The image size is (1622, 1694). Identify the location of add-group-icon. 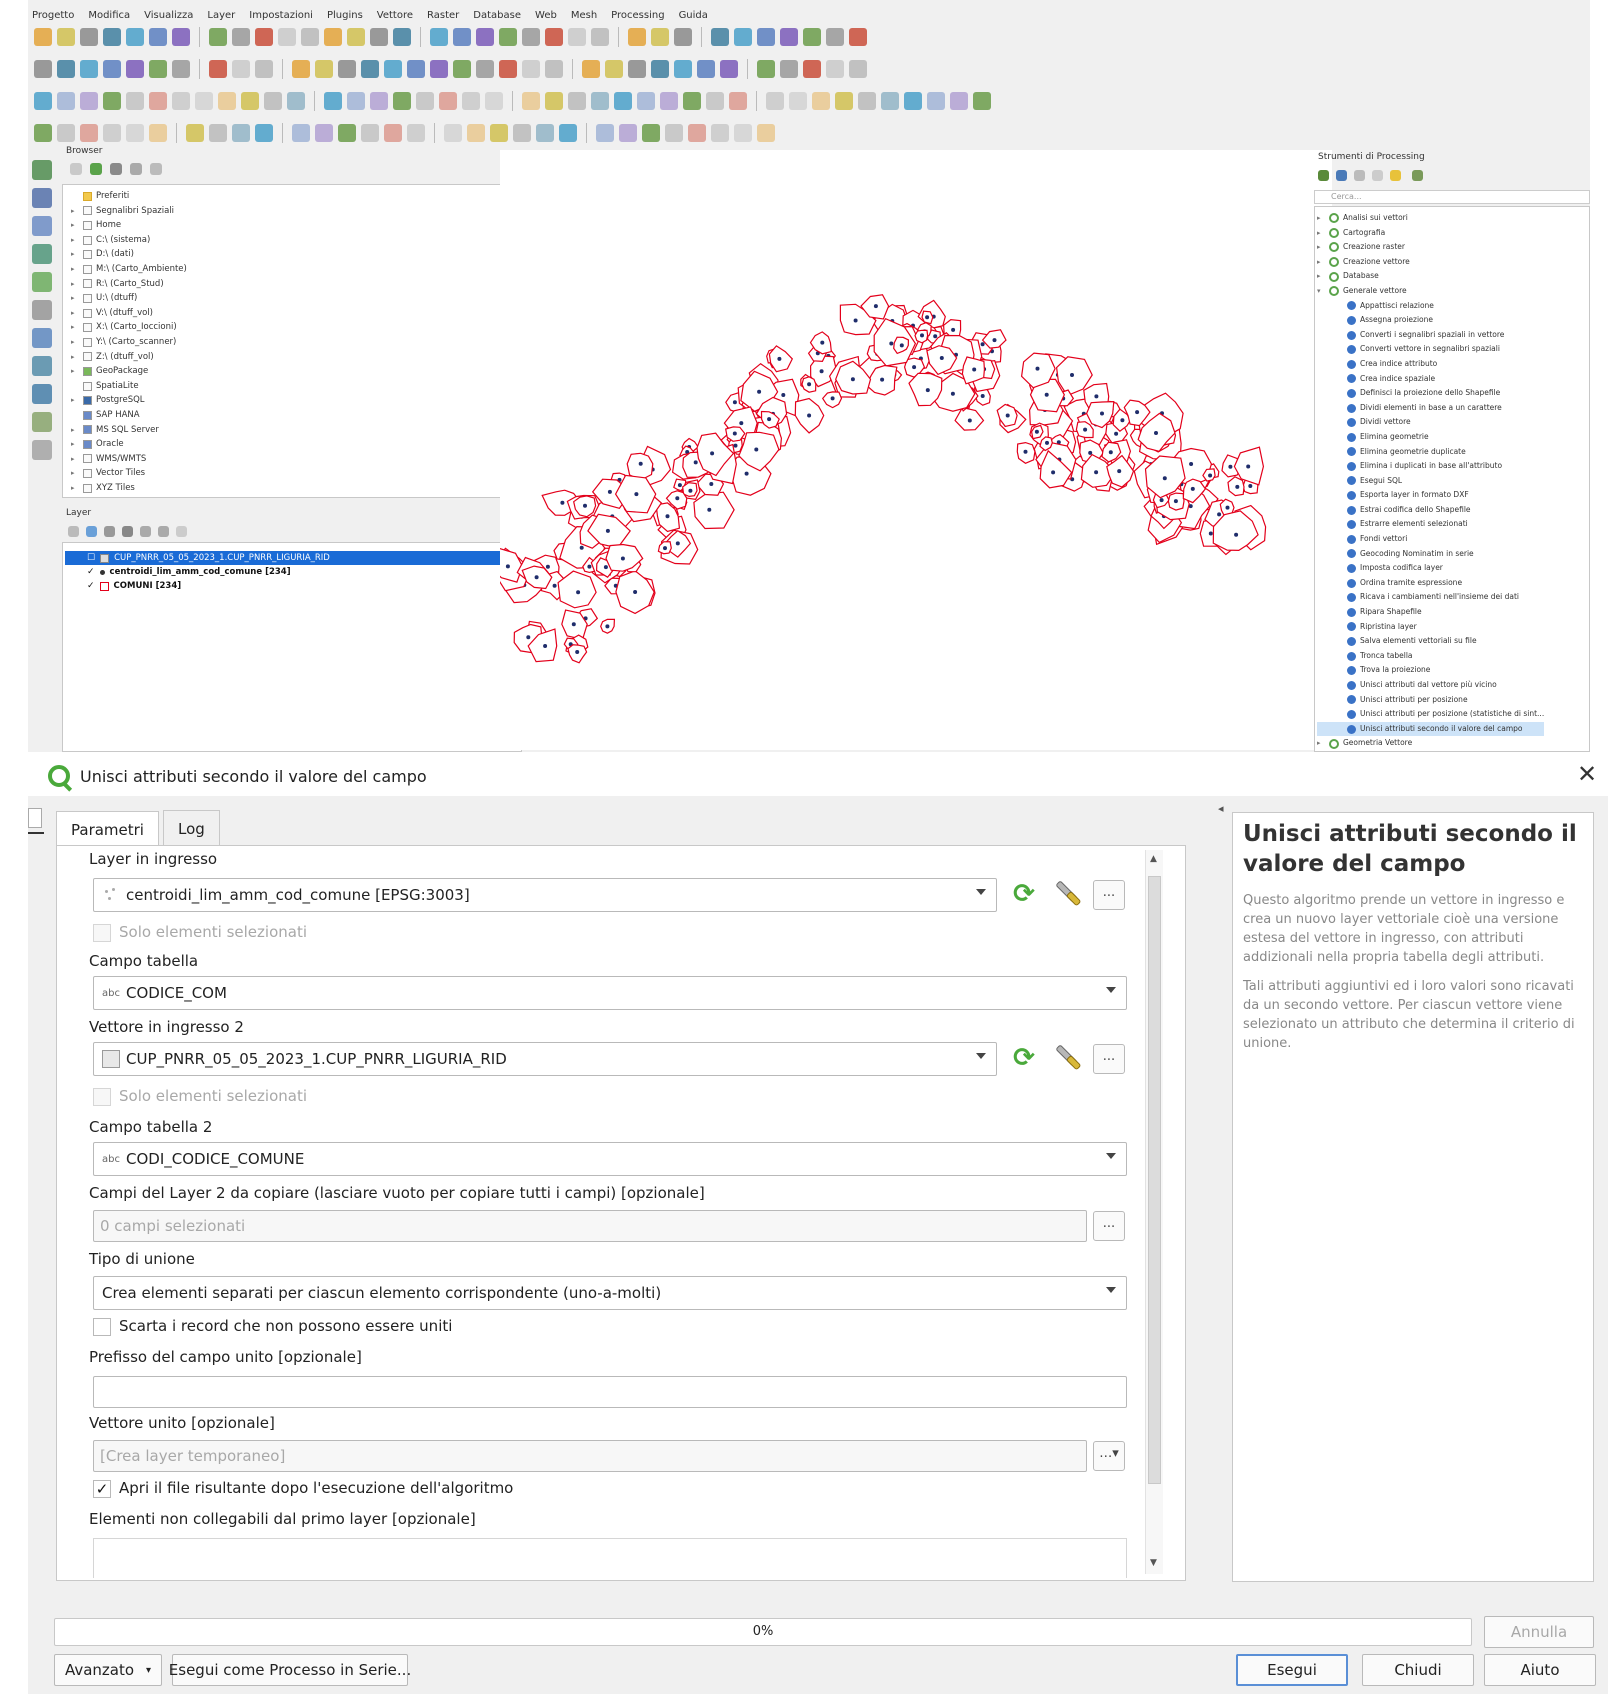
(91, 531).